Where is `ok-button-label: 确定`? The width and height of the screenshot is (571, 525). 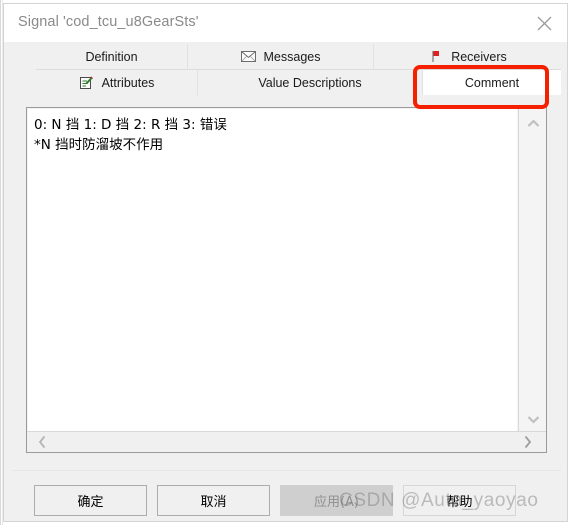
ok-button-label: 确定 is located at coordinates (90, 502).